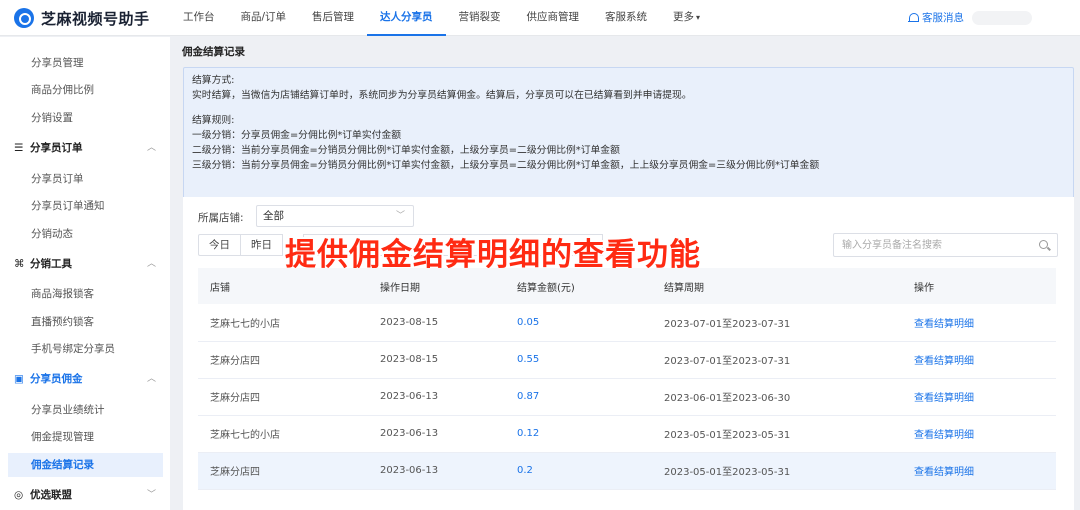  What do you see at coordinates (578, 360) in the screenshot?
I see `cell-amount: 0.55` at bounding box center [578, 360].